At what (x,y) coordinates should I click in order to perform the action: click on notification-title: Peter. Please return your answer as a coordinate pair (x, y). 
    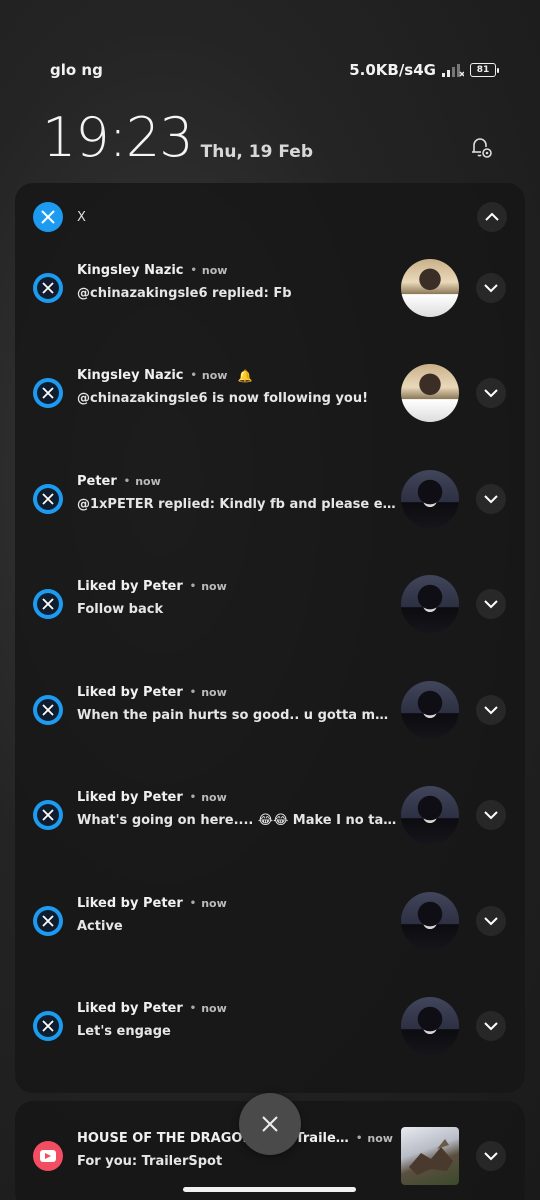
    Looking at the image, I should click on (97, 481).